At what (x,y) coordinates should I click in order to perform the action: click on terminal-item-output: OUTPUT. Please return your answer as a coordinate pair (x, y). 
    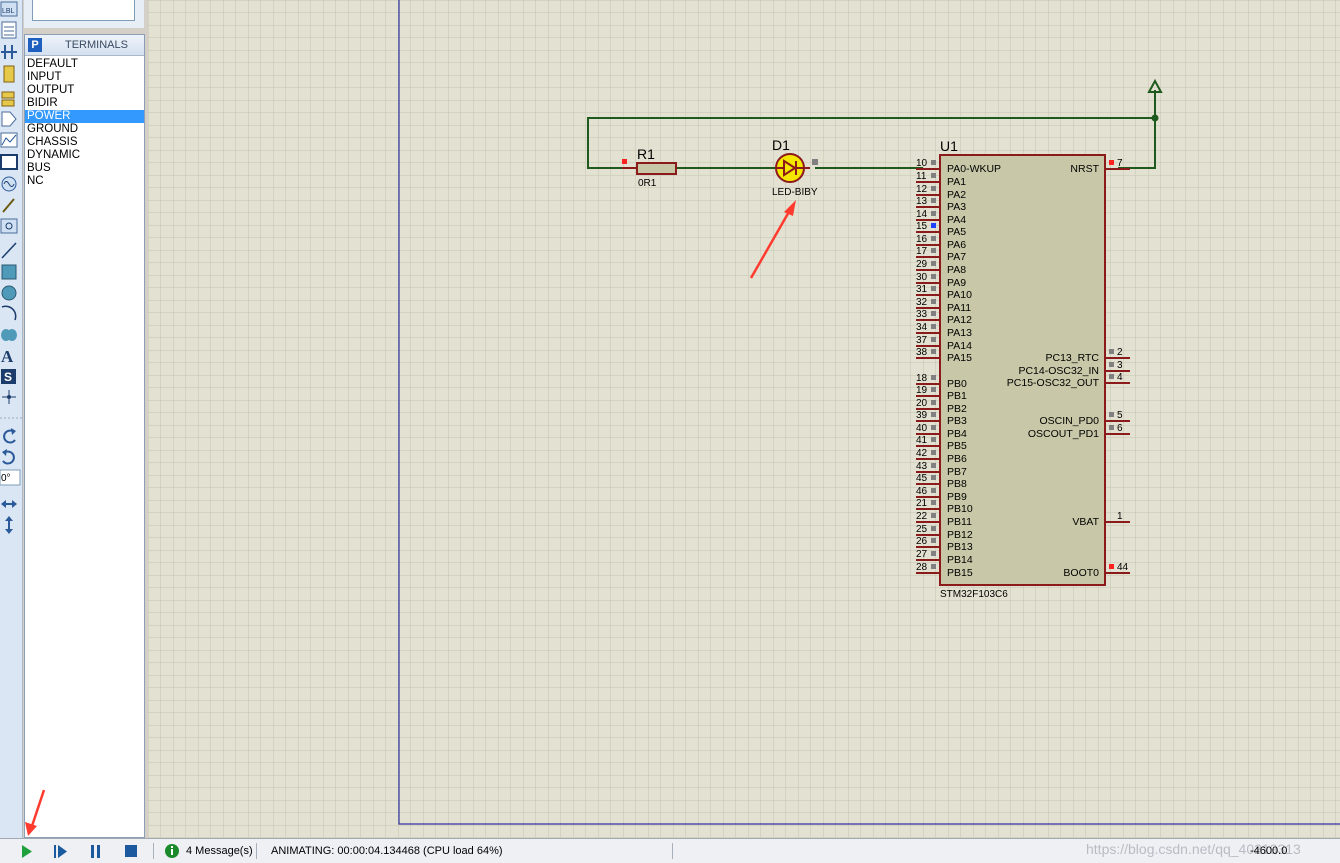
    Looking at the image, I should click on (84, 90).